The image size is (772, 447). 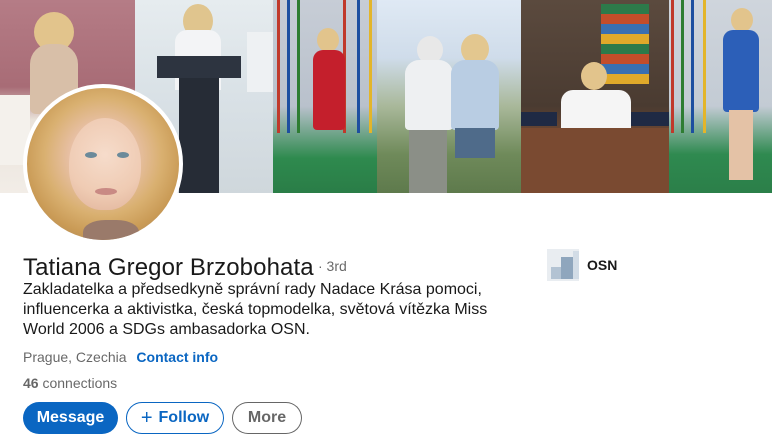 What do you see at coordinates (184, 417) in the screenshot?
I see `follow-button-label: Follow` at bounding box center [184, 417].